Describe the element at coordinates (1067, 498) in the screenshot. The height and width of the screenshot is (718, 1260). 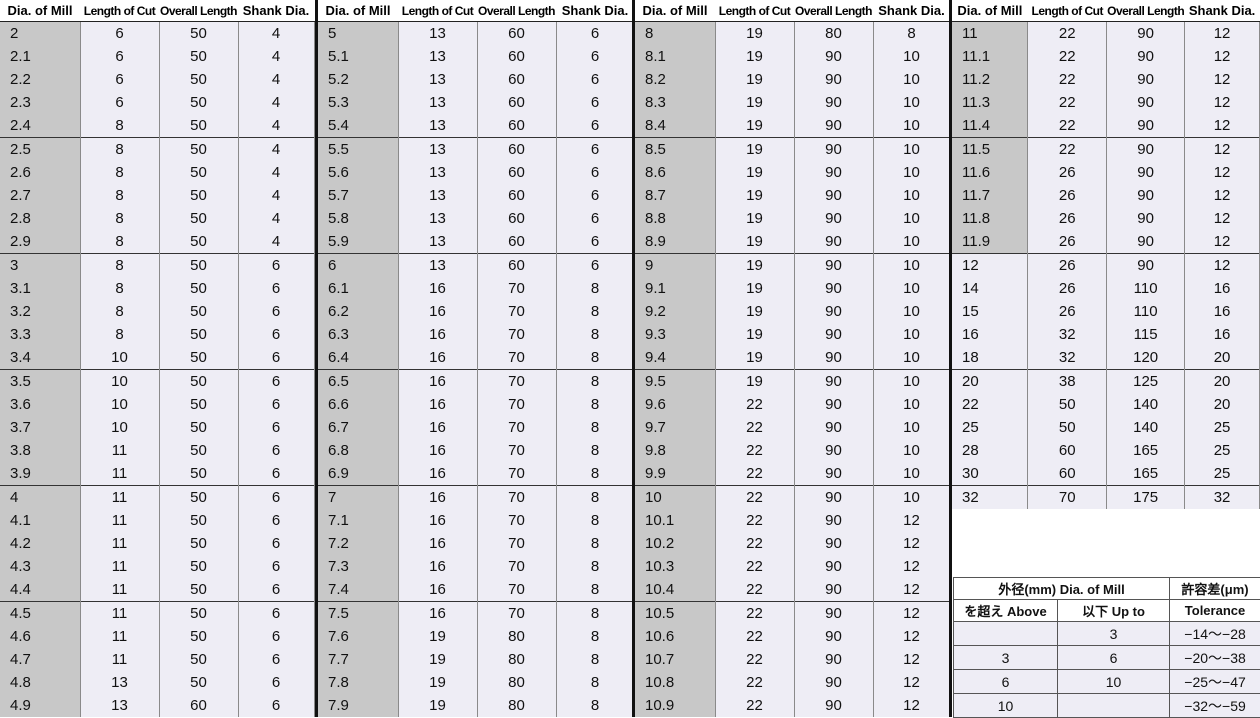
I see `cell-length-of-cut: 70` at that location.